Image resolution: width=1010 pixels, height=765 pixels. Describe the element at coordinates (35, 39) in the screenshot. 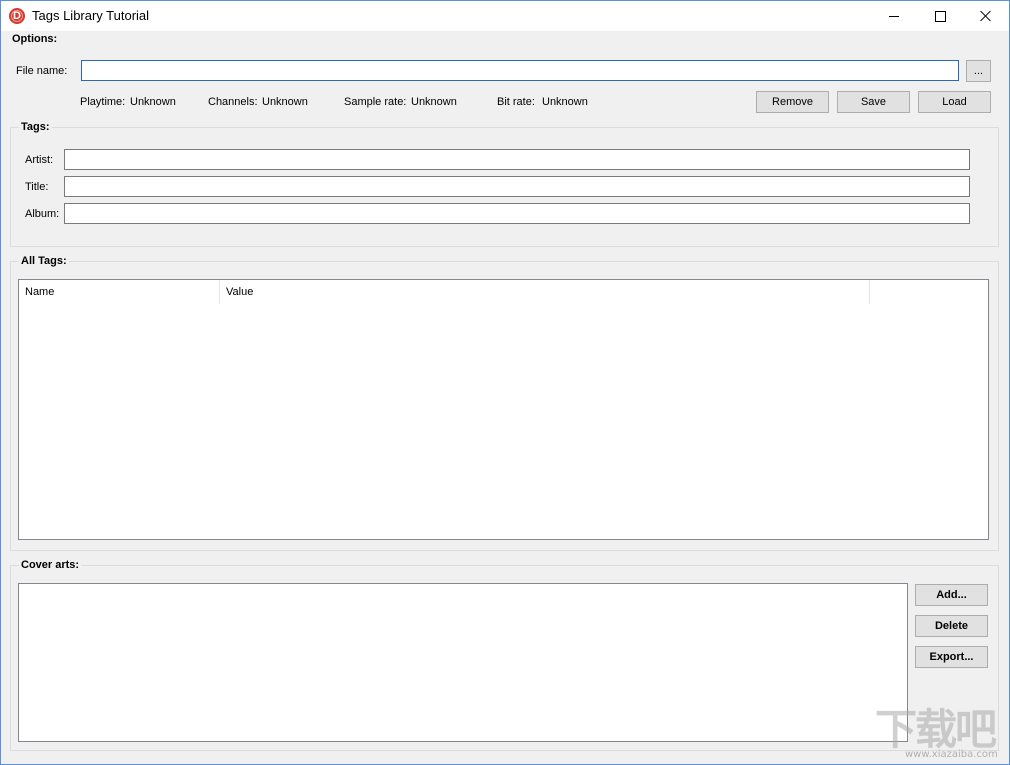

I see `options-group-label: Options:` at that location.